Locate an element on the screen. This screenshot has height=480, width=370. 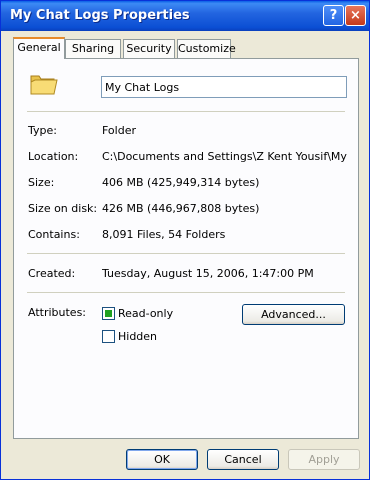
tab-customize: Customize is located at coordinates (206, 48).